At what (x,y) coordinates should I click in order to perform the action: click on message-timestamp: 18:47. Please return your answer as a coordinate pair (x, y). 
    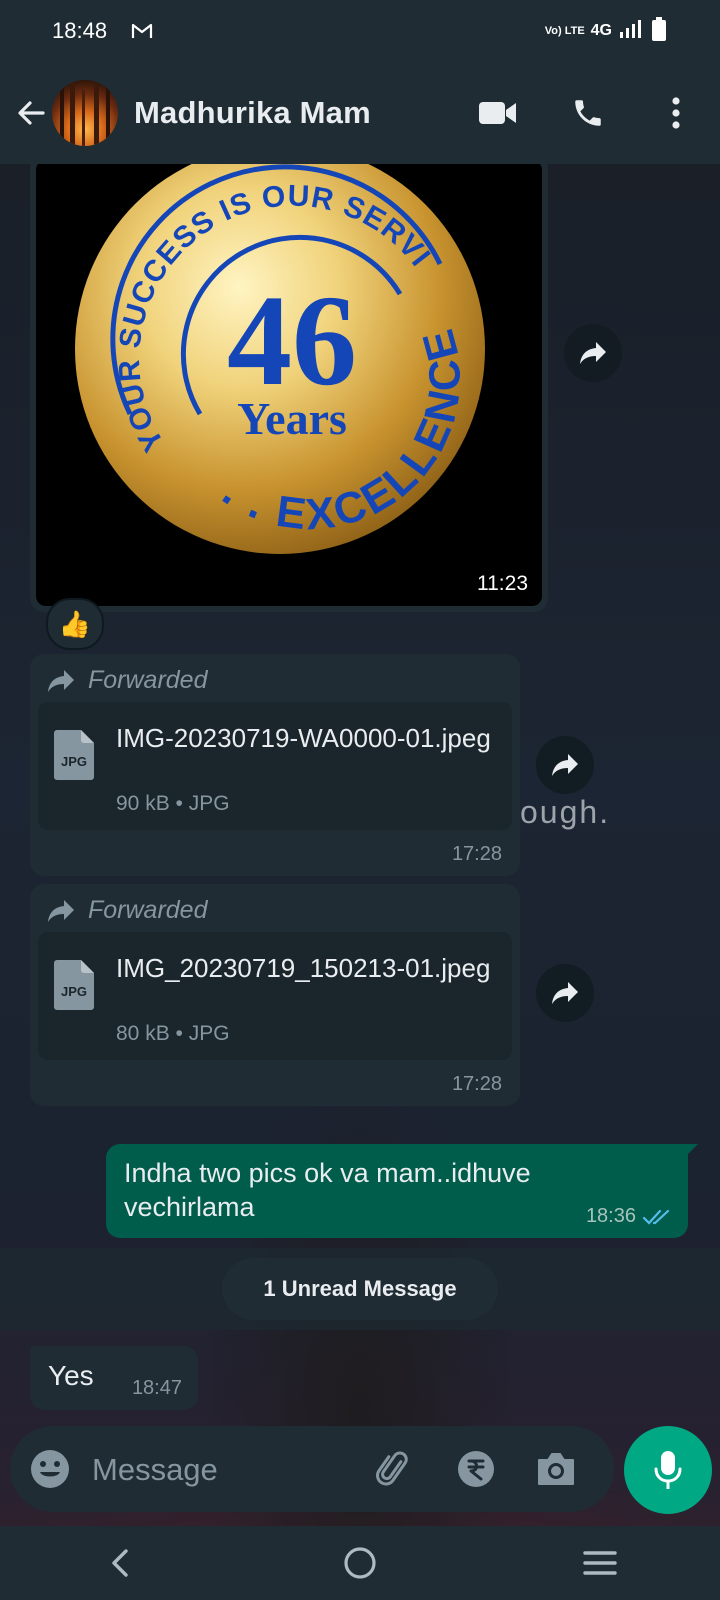
    Looking at the image, I should click on (156, 1388).